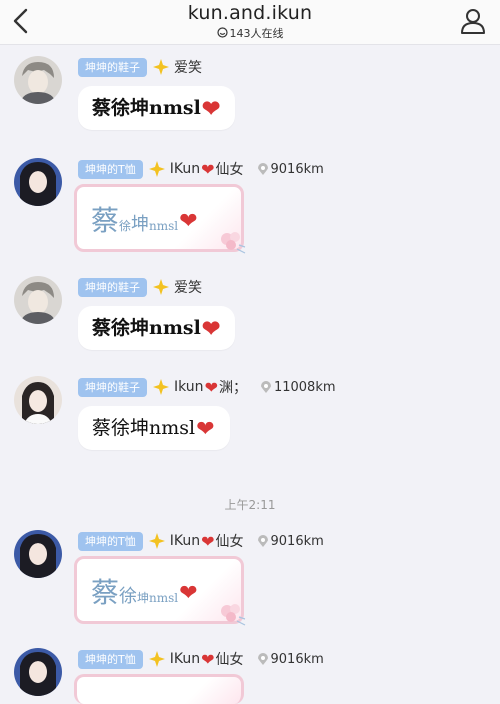  Describe the element at coordinates (250, 13) in the screenshot. I see `chat-title: kun.and.ikun` at that location.